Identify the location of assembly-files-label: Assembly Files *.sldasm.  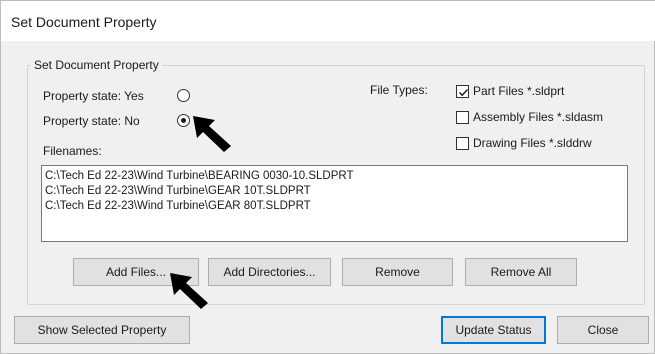
(538, 117).